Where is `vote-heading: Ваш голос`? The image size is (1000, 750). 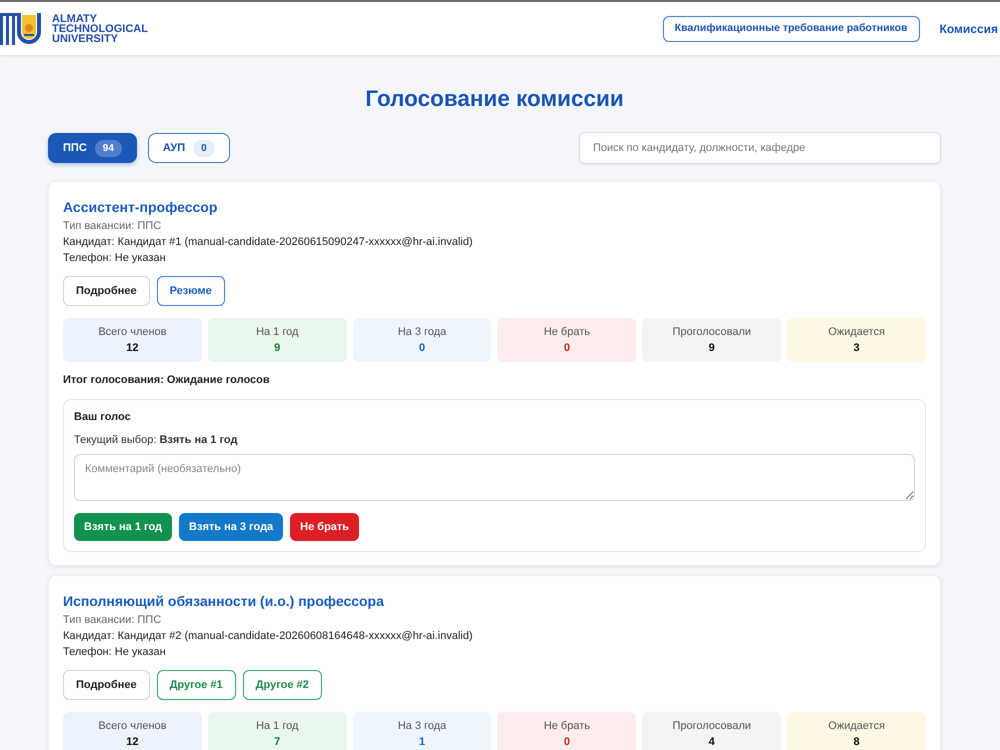 vote-heading: Ваш голос is located at coordinates (103, 417).